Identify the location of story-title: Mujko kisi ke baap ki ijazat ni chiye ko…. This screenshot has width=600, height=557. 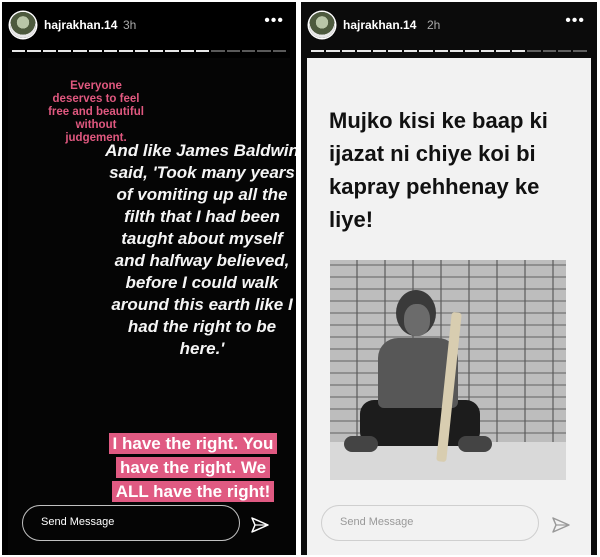
(438, 170).